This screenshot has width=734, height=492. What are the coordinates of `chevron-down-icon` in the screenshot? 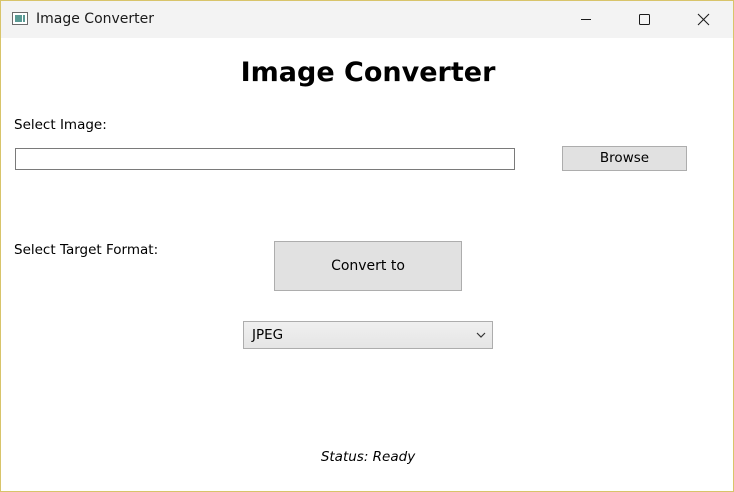 It's located at (481, 335).